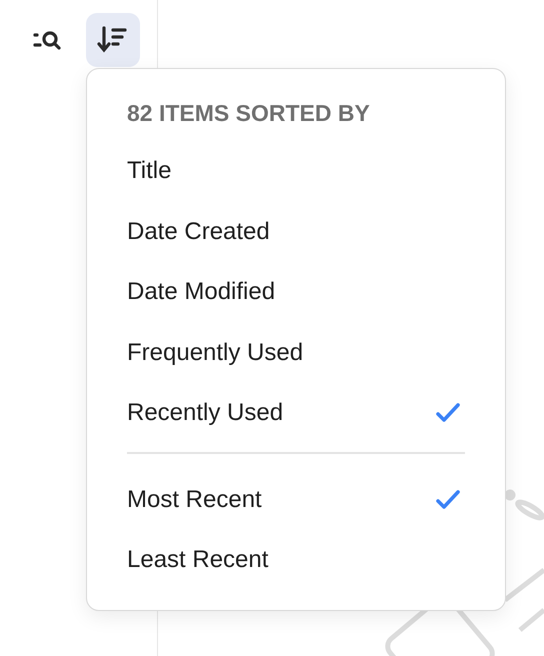 The image size is (544, 656). Describe the element at coordinates (296, 292) in the screenshot. I see `menu-item: Date Modified` at that location.